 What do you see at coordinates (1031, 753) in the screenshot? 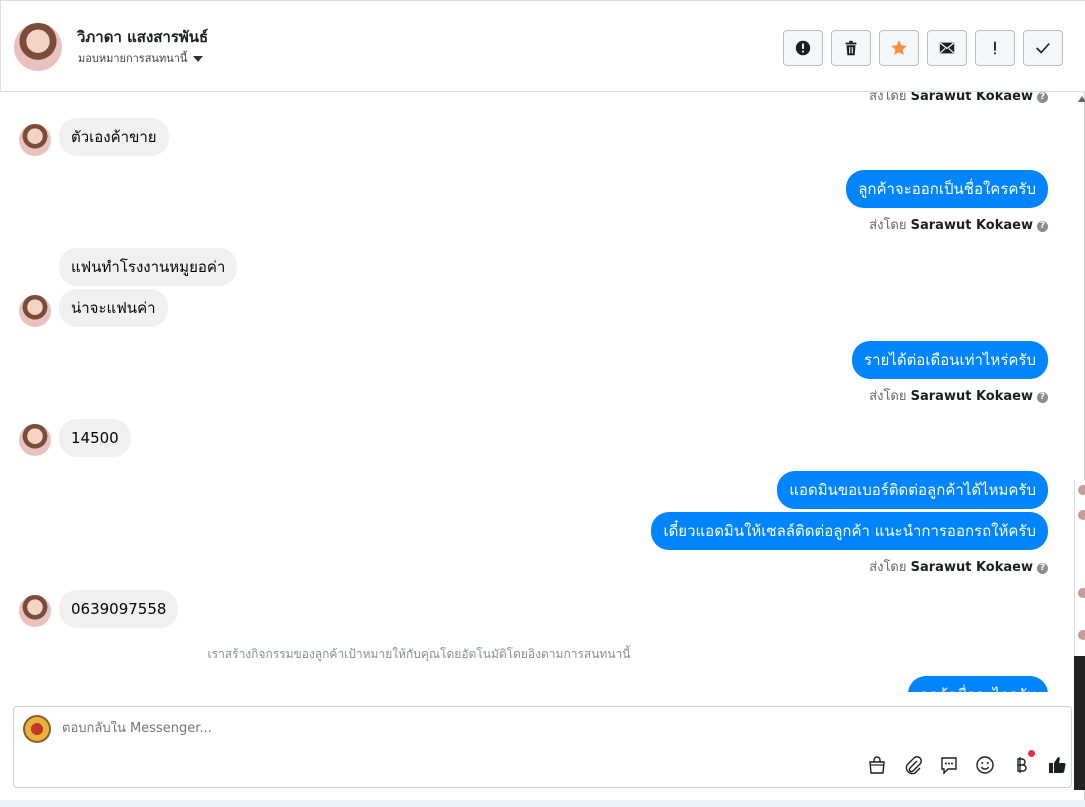
I see `notification-dot` at bounding box center [1031, 753].